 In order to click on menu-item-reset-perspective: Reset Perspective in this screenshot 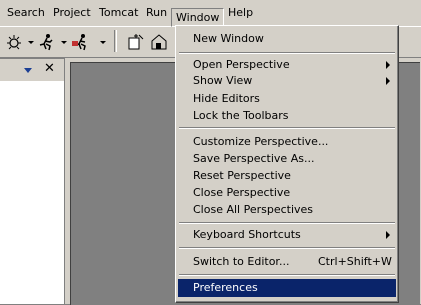, I will do `click(287, 176)`.